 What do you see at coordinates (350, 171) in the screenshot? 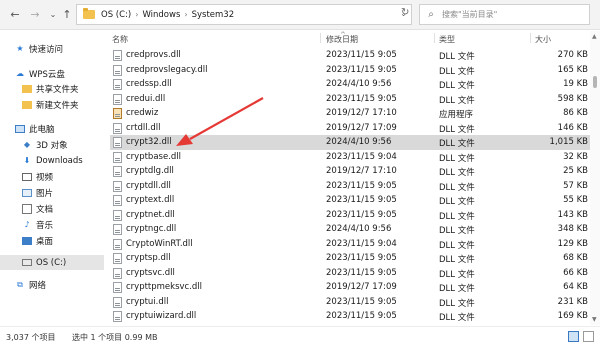
I see `file-row: cryptdlg.dll 2019/12/7 17:10 DLL 文件 25 KB` at bounding box center [350, 171].